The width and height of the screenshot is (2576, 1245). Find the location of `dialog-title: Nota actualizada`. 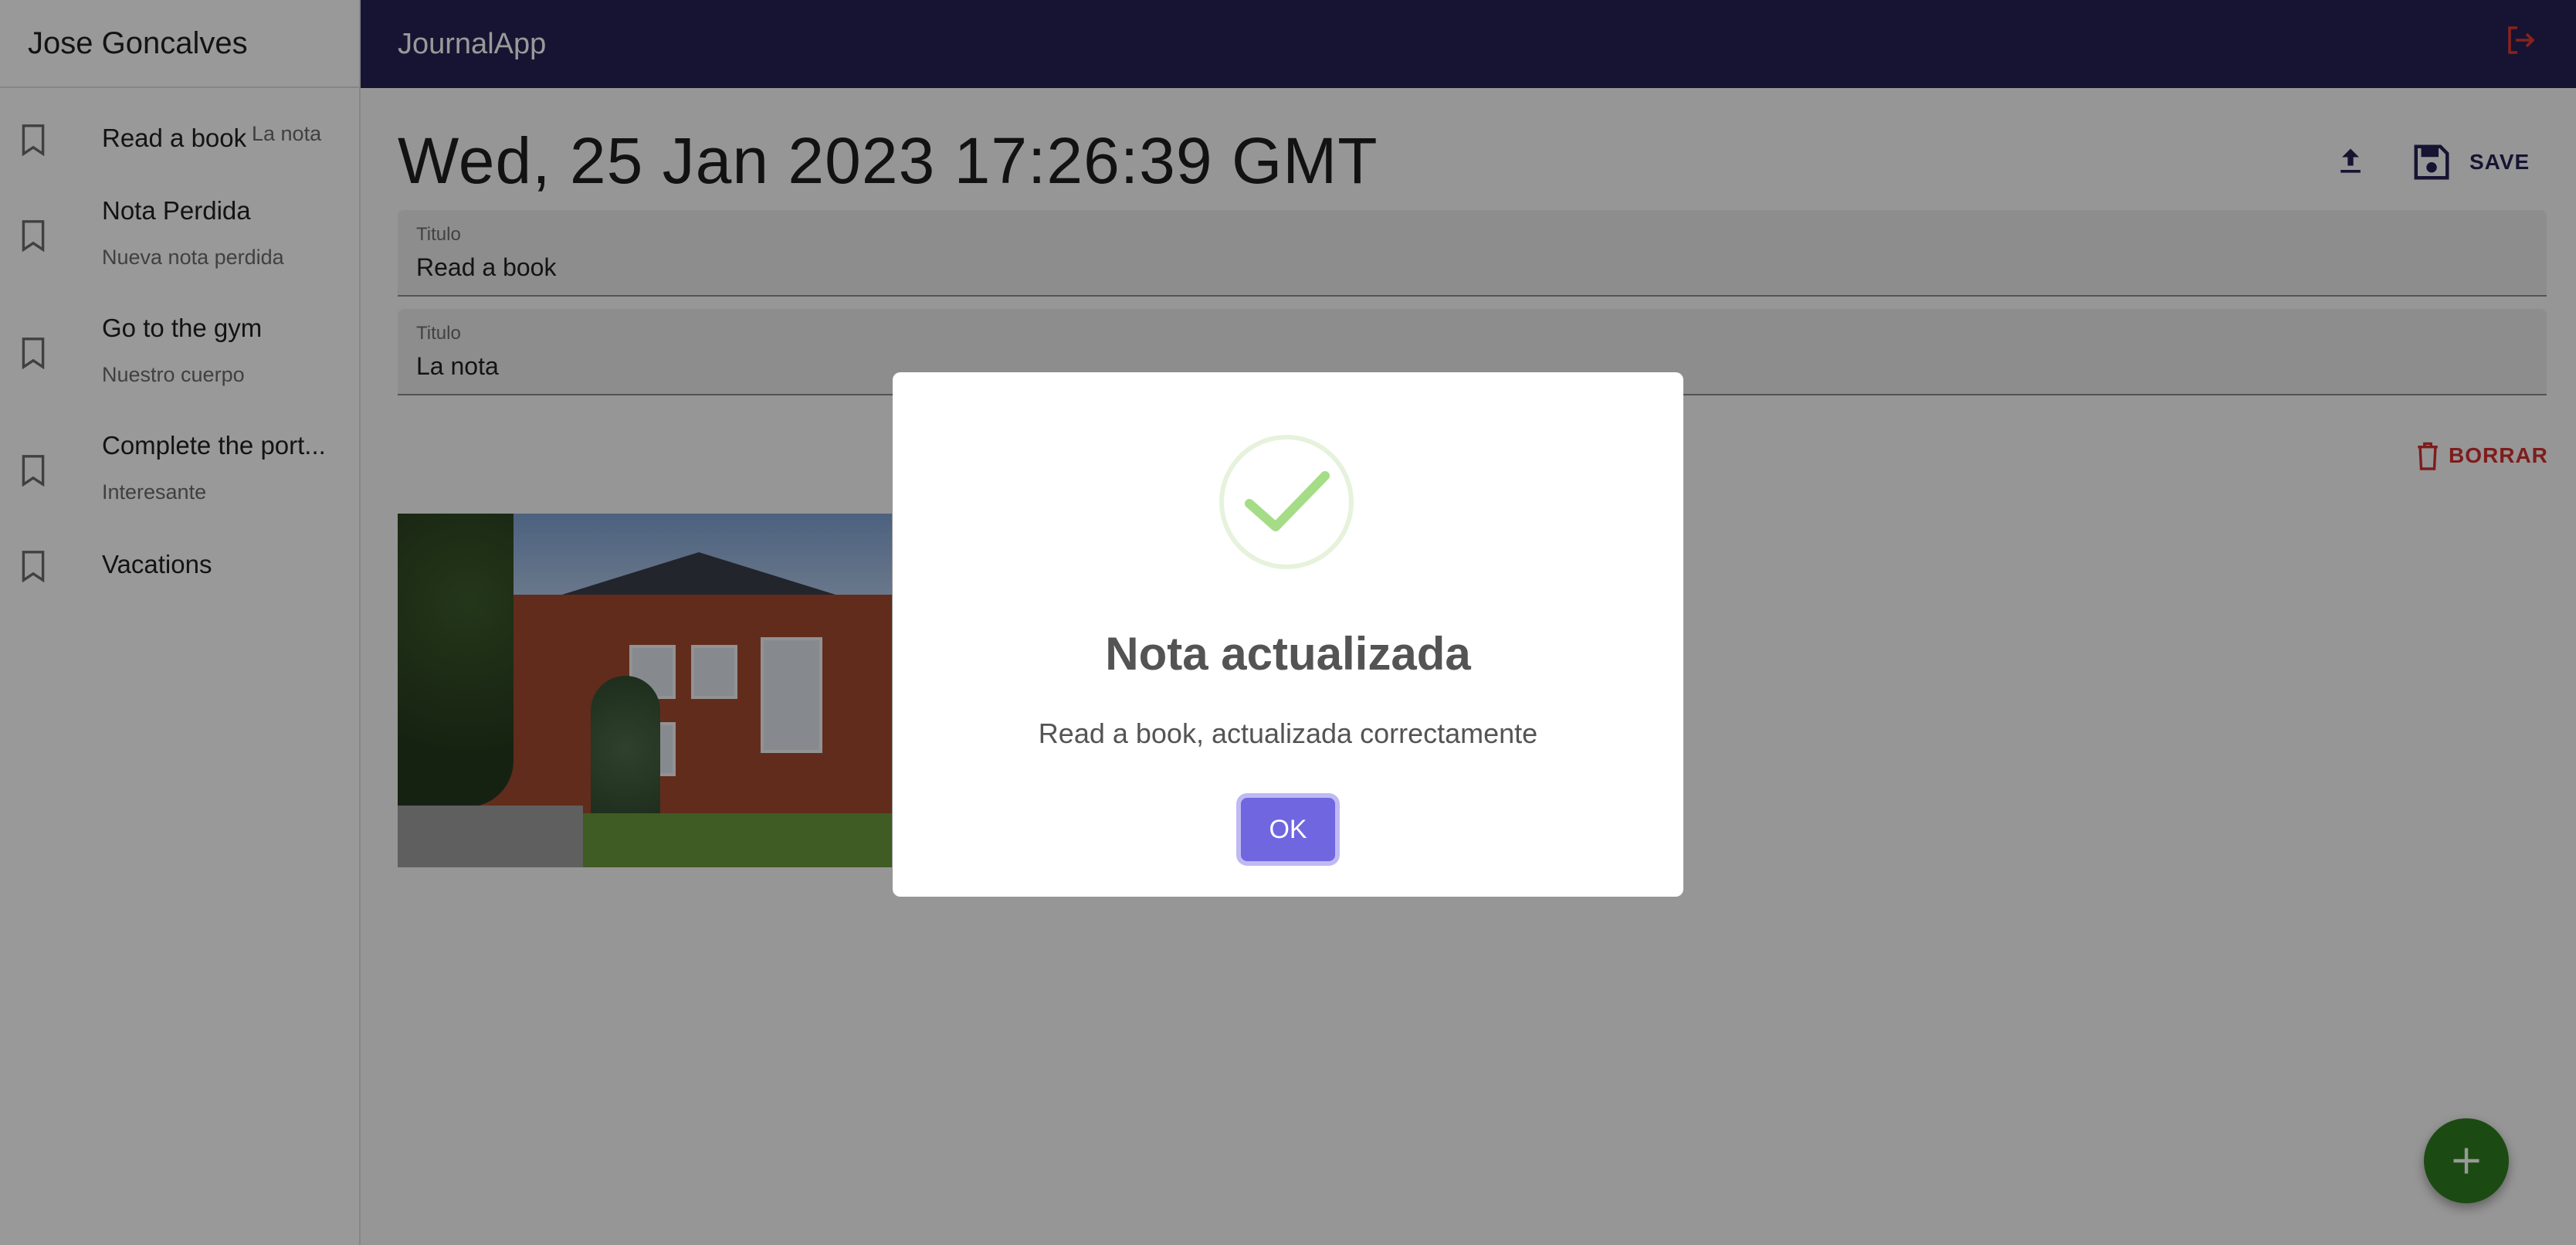

dialog-title: Nota actualizada is located at coordinates (1288, 654).